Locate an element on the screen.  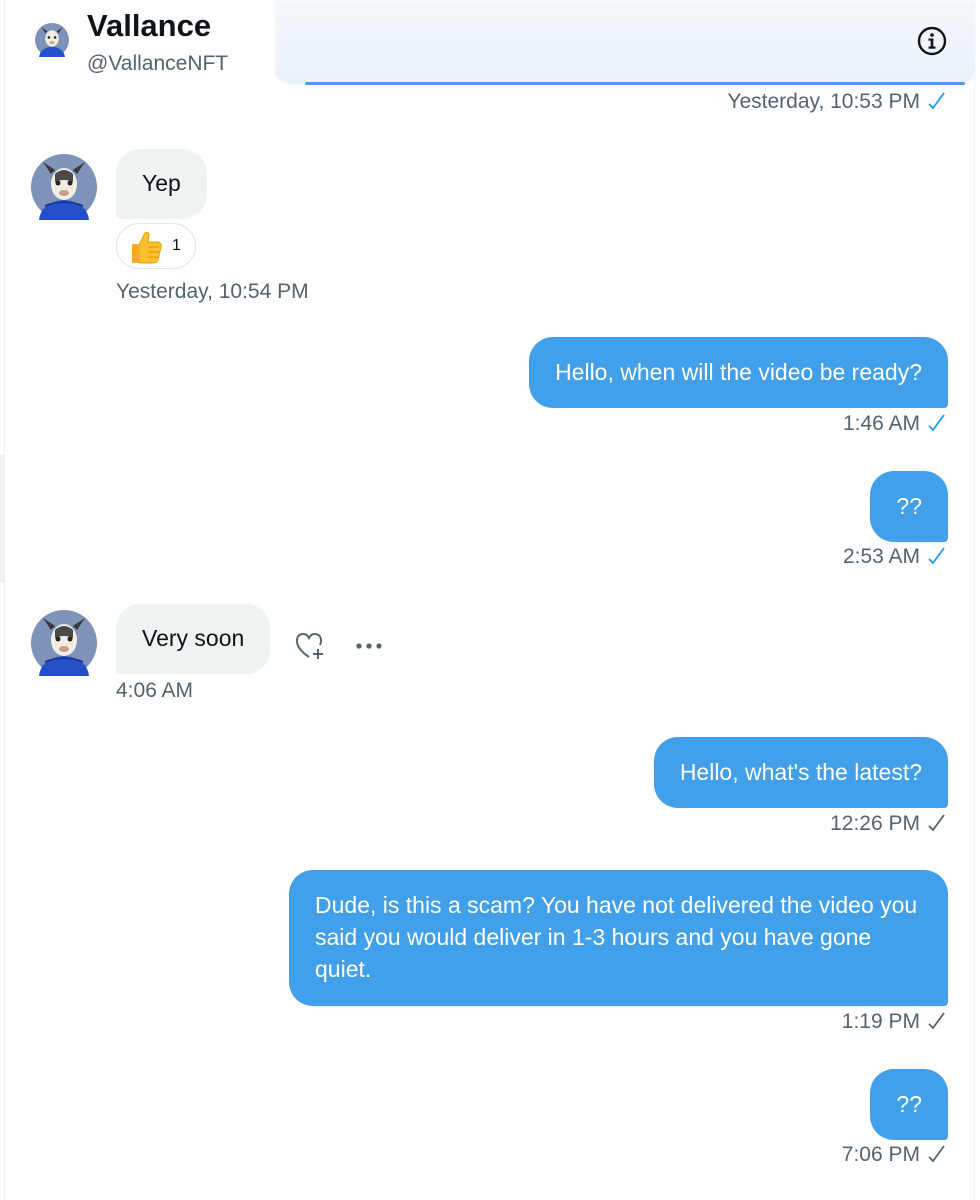
contact-name: Vallance is located at coordinates (149, 26).